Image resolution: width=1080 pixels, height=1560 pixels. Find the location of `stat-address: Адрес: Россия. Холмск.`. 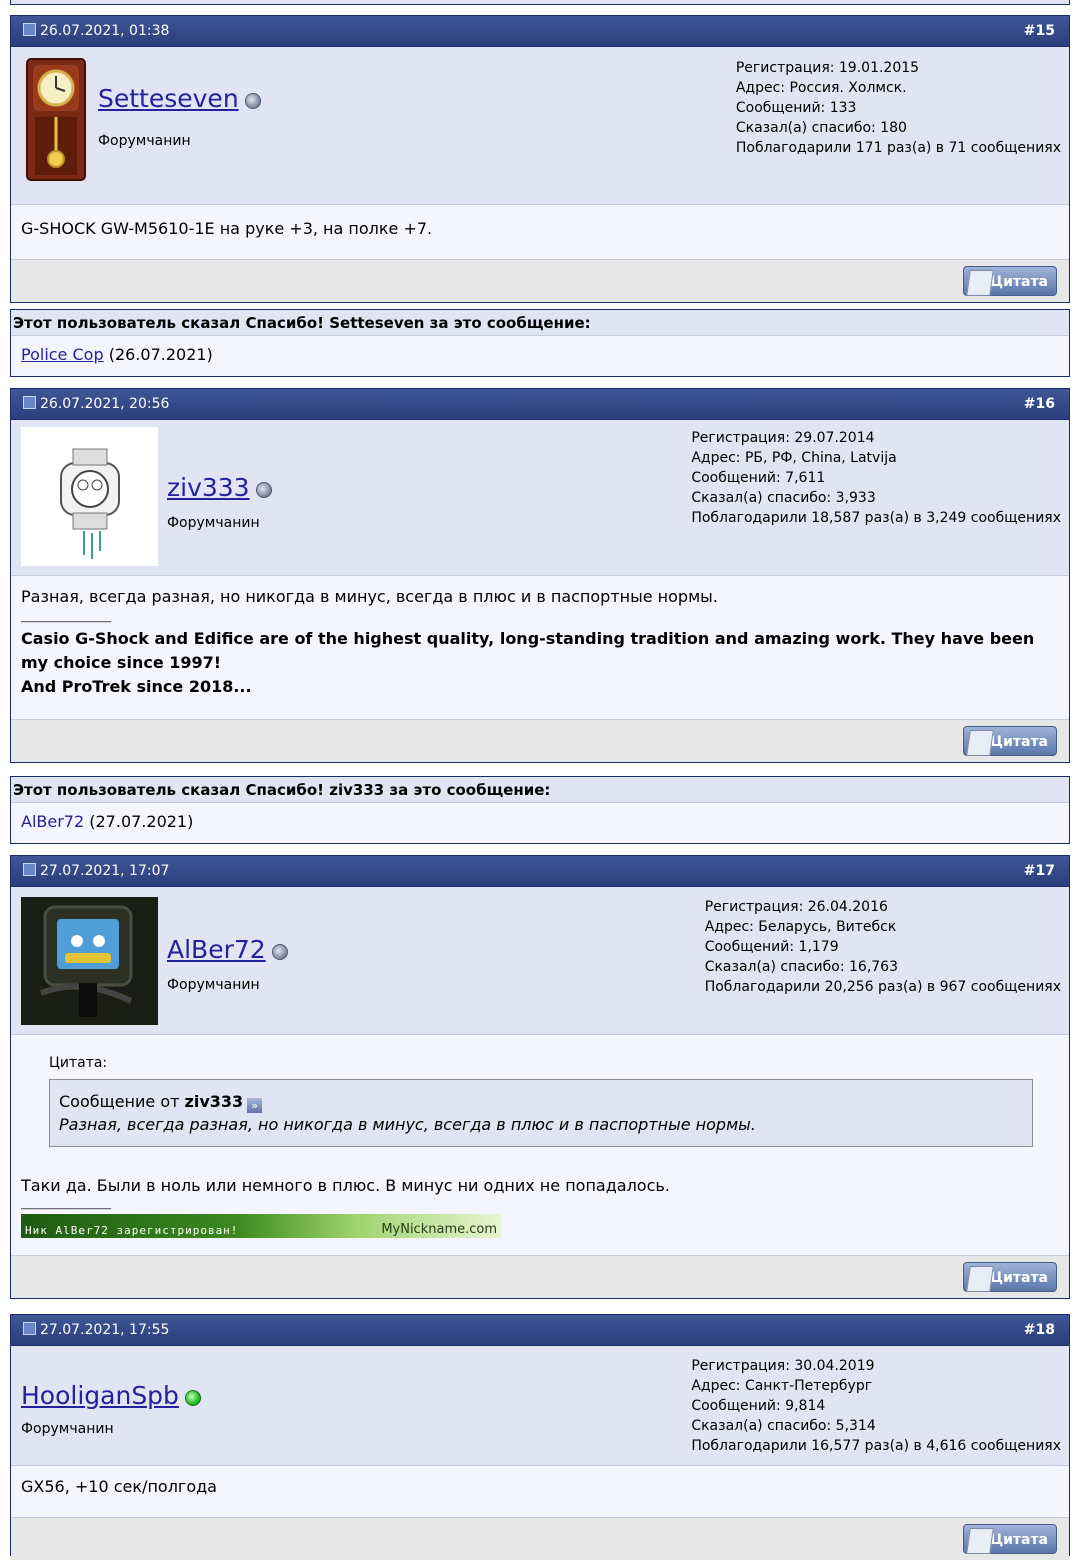

stat-address: Адрес: Россия. Холмск. is located at coordinates (821, 88).